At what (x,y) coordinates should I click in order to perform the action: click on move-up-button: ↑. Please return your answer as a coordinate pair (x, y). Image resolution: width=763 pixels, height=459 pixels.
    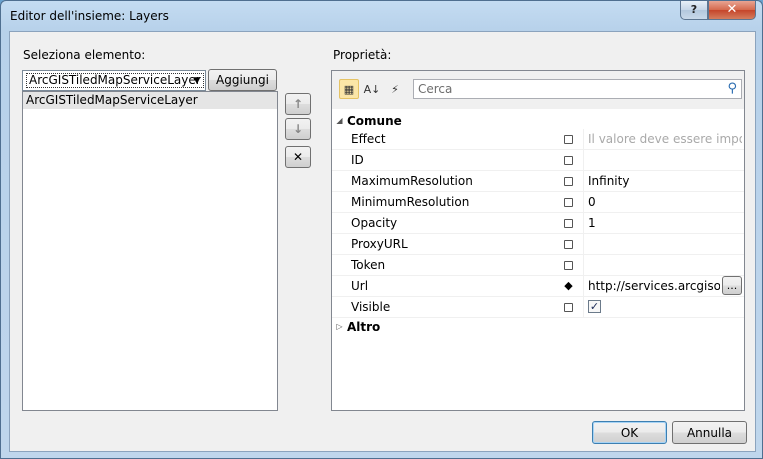
    Looking at the image, I should click on (298, 104).